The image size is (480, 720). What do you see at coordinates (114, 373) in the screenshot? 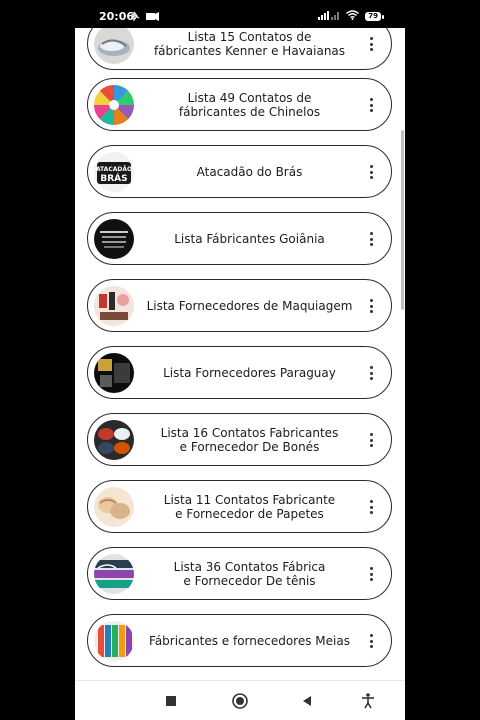
I see `paraguay-thumbnail` at bounding box center [114, 373].